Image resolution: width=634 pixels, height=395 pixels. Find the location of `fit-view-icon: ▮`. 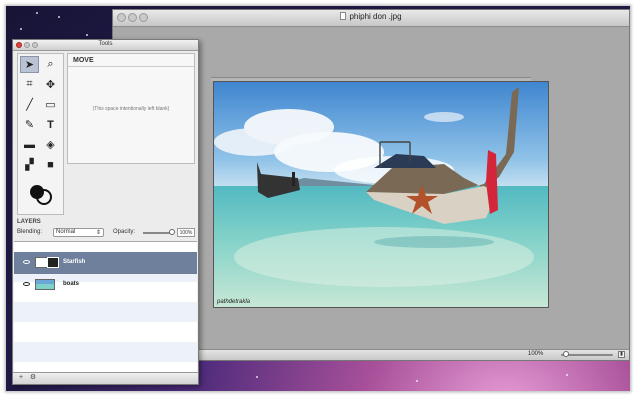

fit-view-icon: ▮ is located at coordinates (621, 354).